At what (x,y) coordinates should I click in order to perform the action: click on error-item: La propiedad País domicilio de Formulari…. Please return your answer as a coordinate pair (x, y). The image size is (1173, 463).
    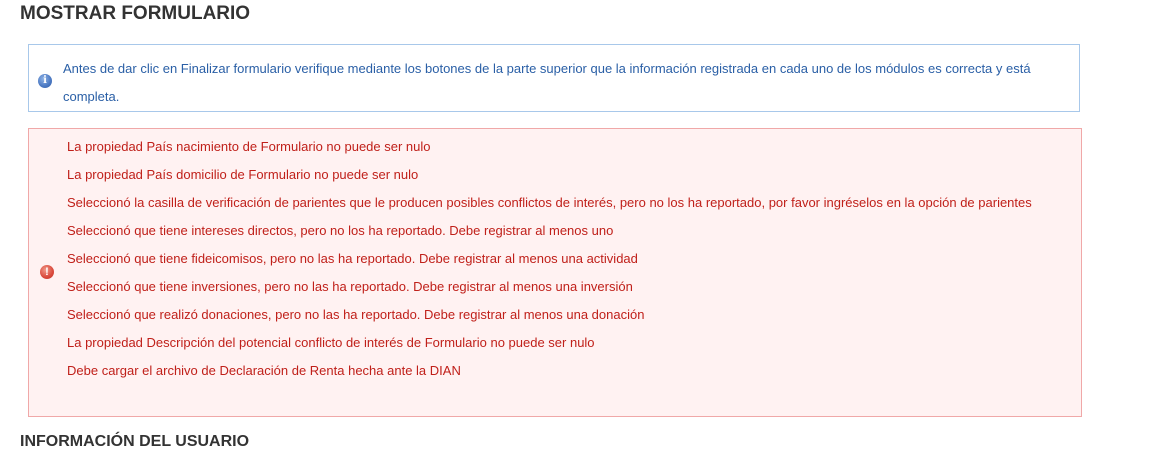
    Looking at the image, I should click on (243, 174).